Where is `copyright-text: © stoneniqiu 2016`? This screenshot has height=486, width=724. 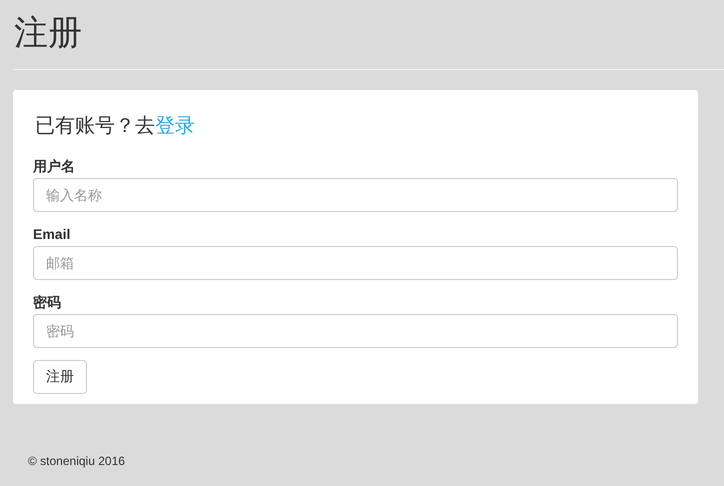
copyright-text: © stoneniqiu 2016 is located at coordinates (76, 461).